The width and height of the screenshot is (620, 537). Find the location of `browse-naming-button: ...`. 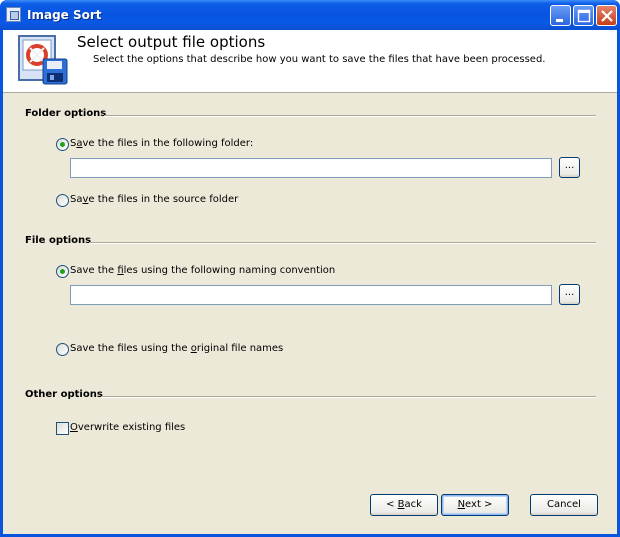

browse-naming-button: ... is located at coordinates (569, 294).